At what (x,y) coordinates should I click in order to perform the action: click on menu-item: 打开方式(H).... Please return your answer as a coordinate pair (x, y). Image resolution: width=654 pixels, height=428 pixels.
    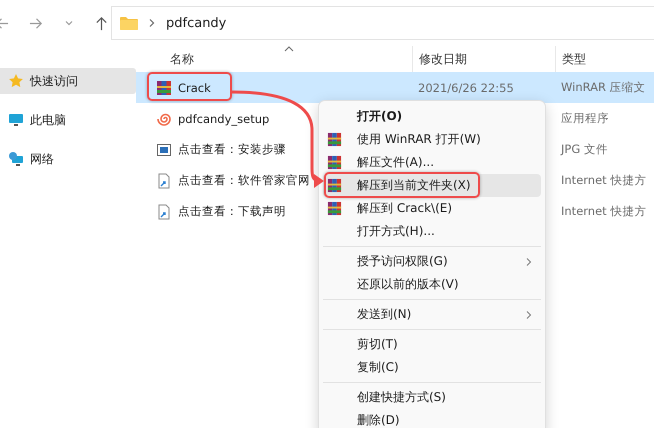
    Looking at the image, I should click on (432, 231).